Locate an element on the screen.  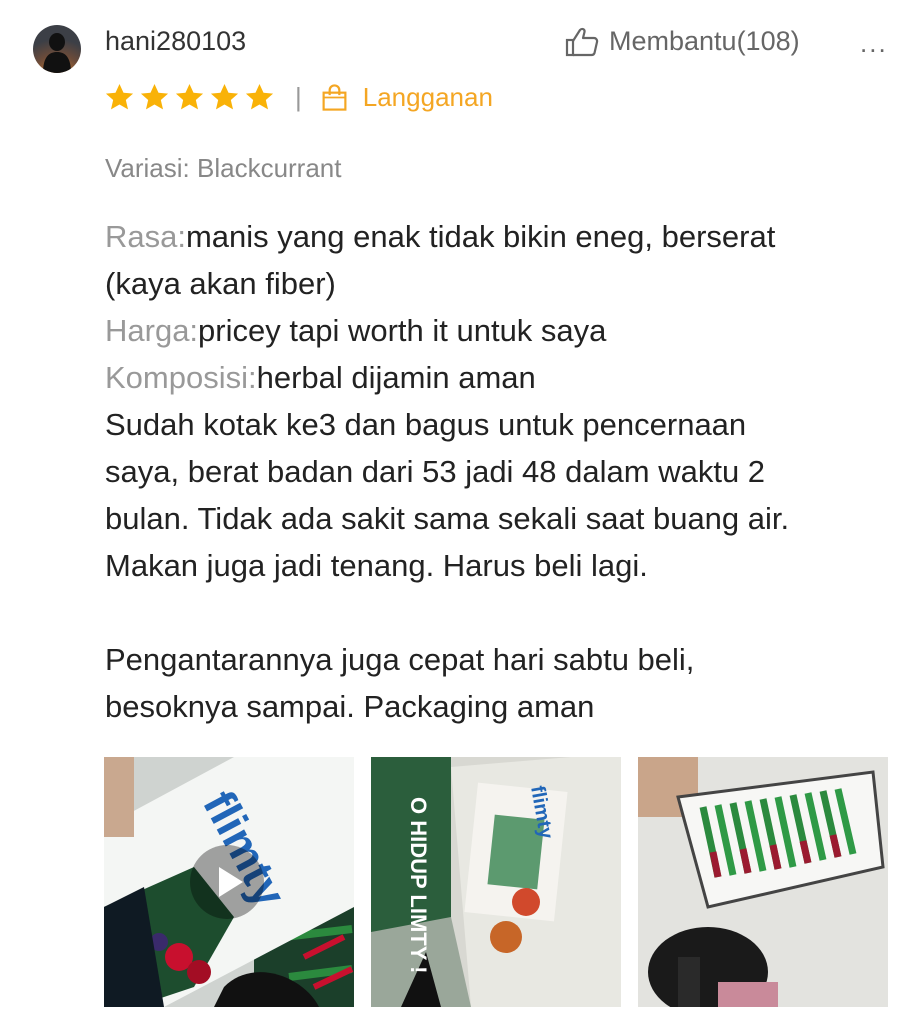
product-photo is located at coordinates (763, 882).